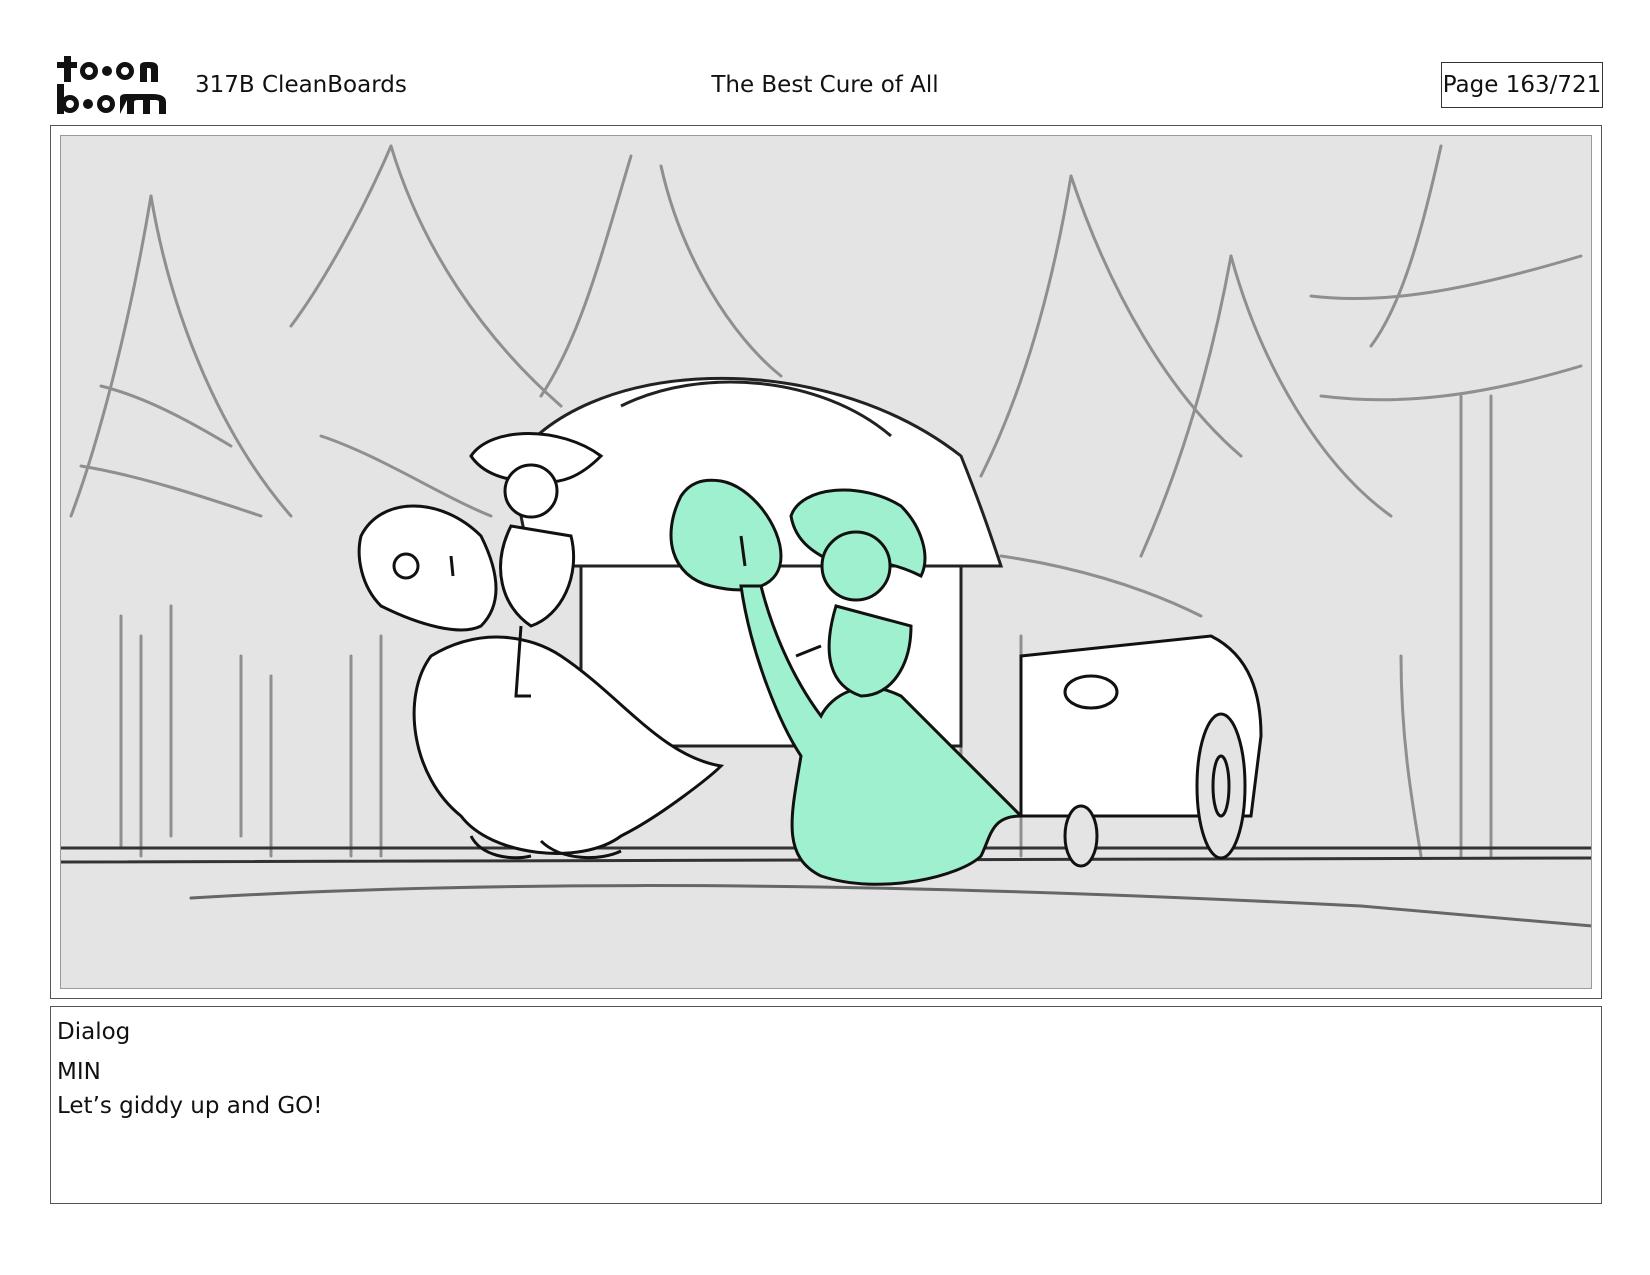 The width and height of the screenshot is (1650, 1275). I want to click on dialog-speaker: MIN, so click(79, 1072).